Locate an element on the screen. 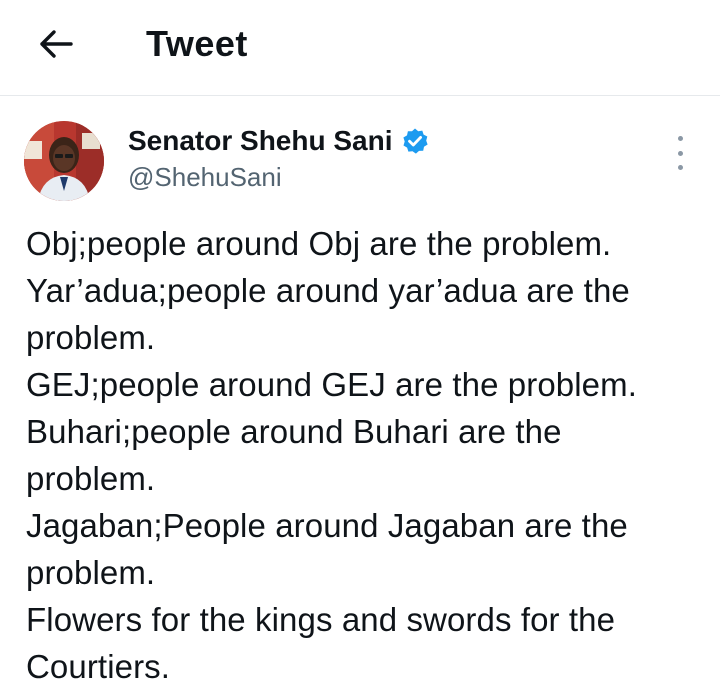  tweet-line: Courtiers. is located at coordinates (98, 666).